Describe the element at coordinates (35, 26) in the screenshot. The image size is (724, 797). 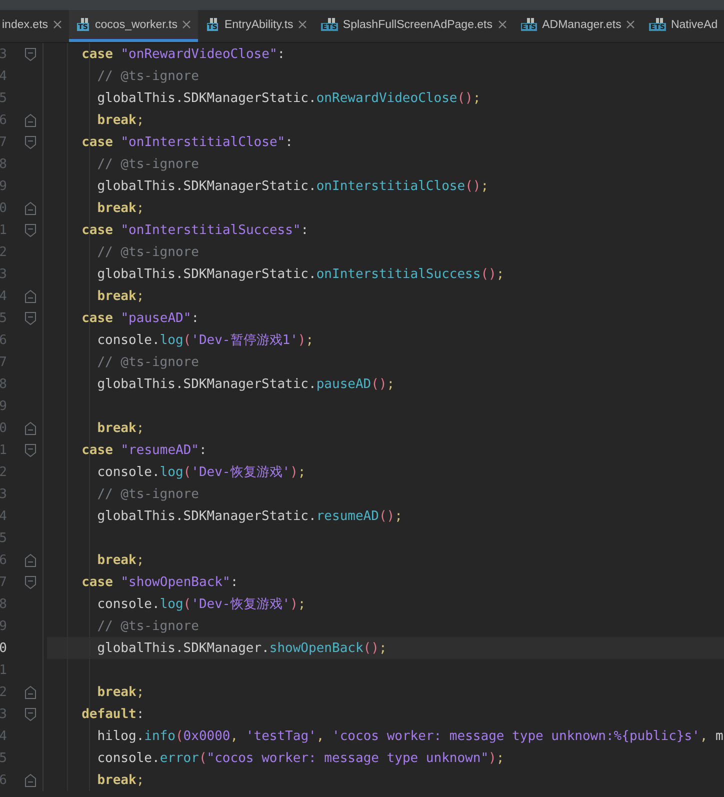
I see `file-tab: index.ets` at that location.